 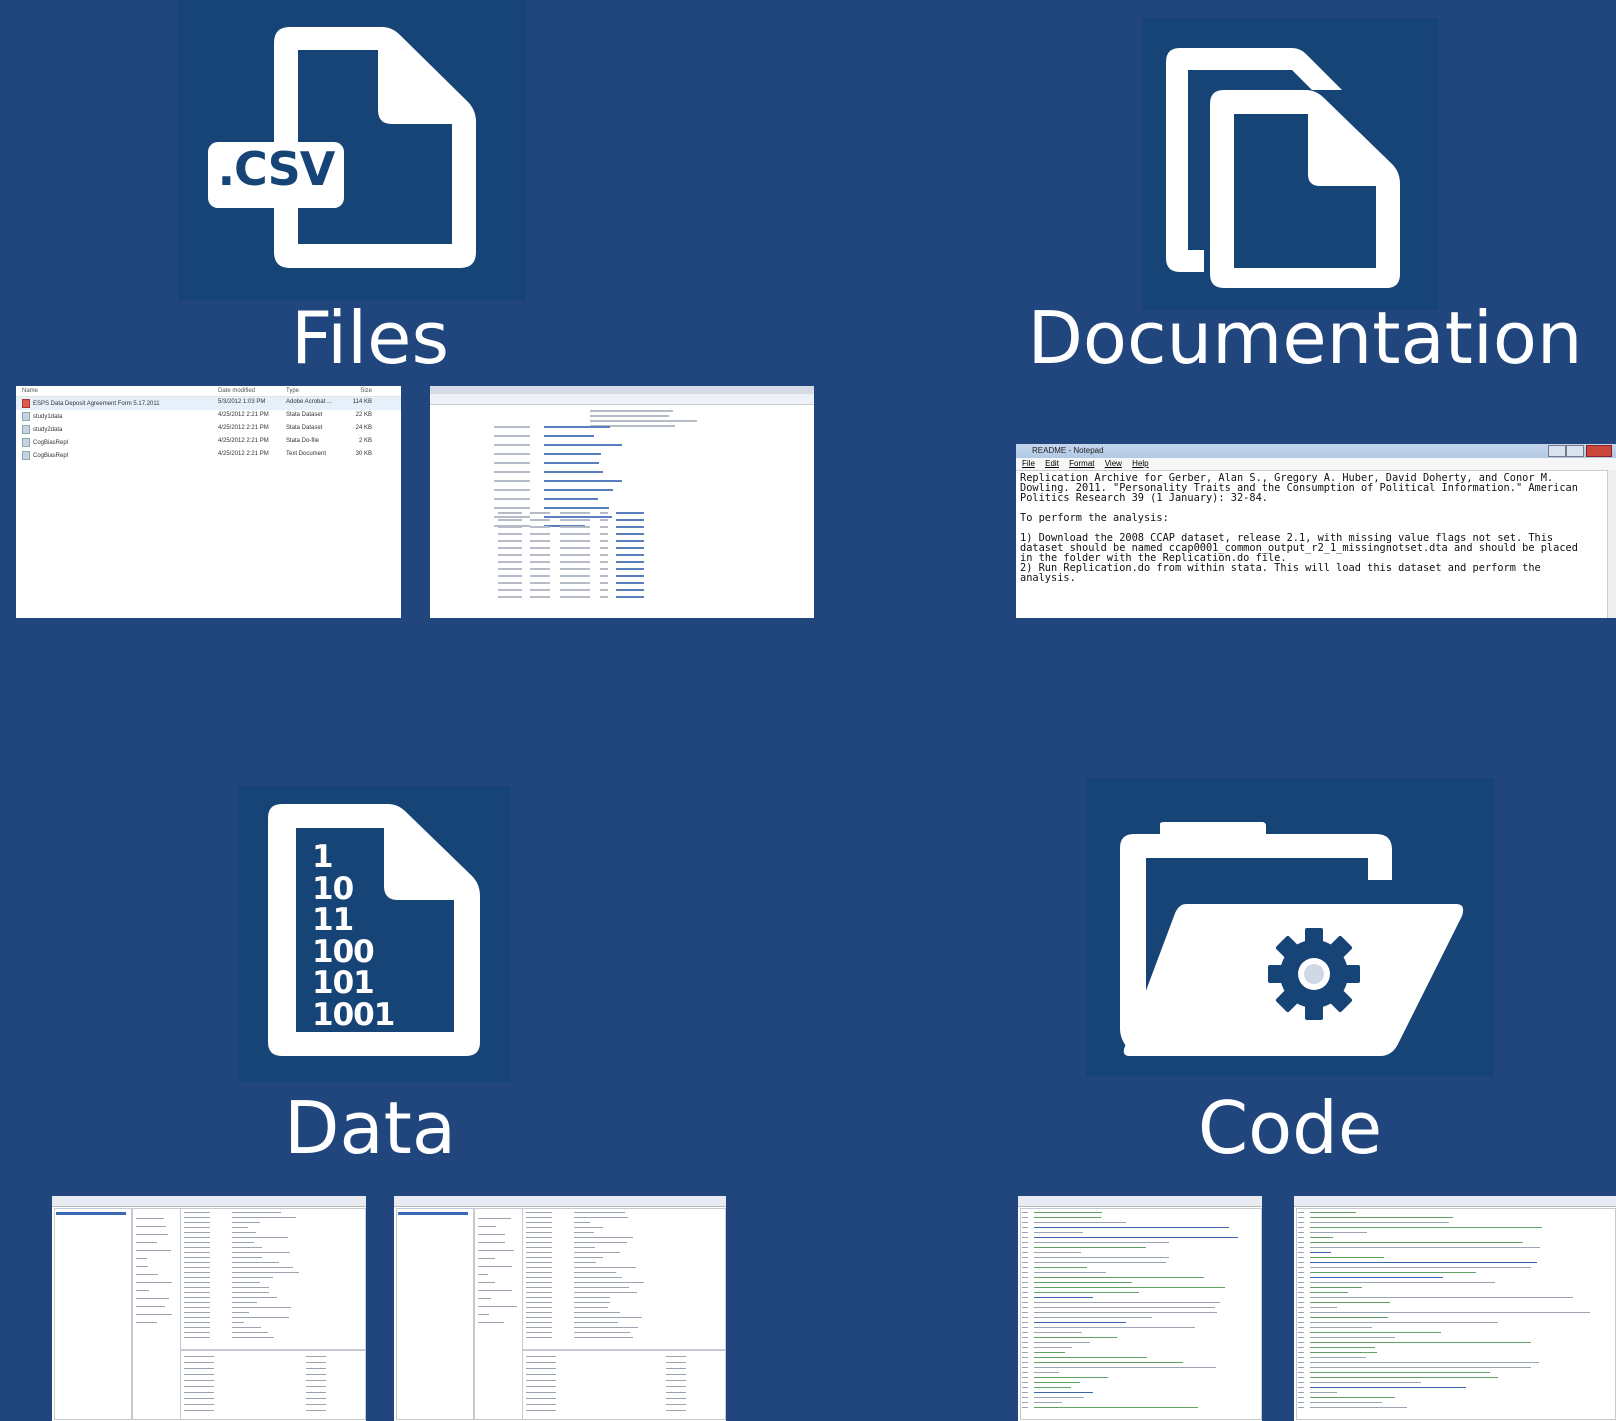 I want to click on binary-digits: 1 10 11 100 101 1001, so click(x=353, y=936).